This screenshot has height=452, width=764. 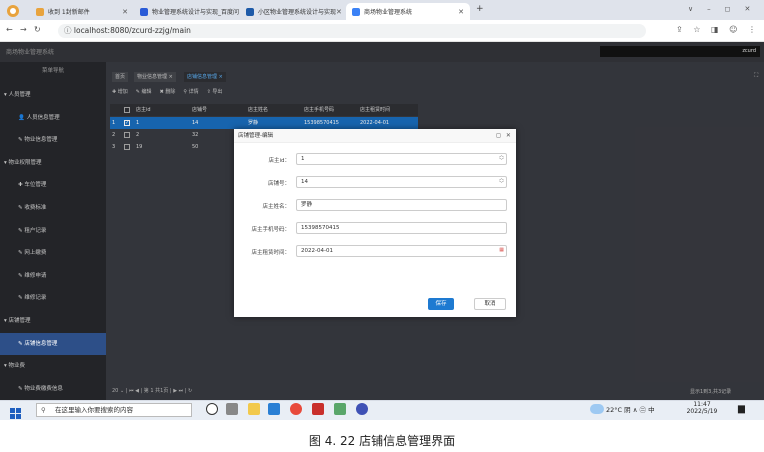 What do you see at coordinates (53, 208) in the screenshot?
I see `sidebar-item: ✎ 收费标准` at bounding box center [53, 208].